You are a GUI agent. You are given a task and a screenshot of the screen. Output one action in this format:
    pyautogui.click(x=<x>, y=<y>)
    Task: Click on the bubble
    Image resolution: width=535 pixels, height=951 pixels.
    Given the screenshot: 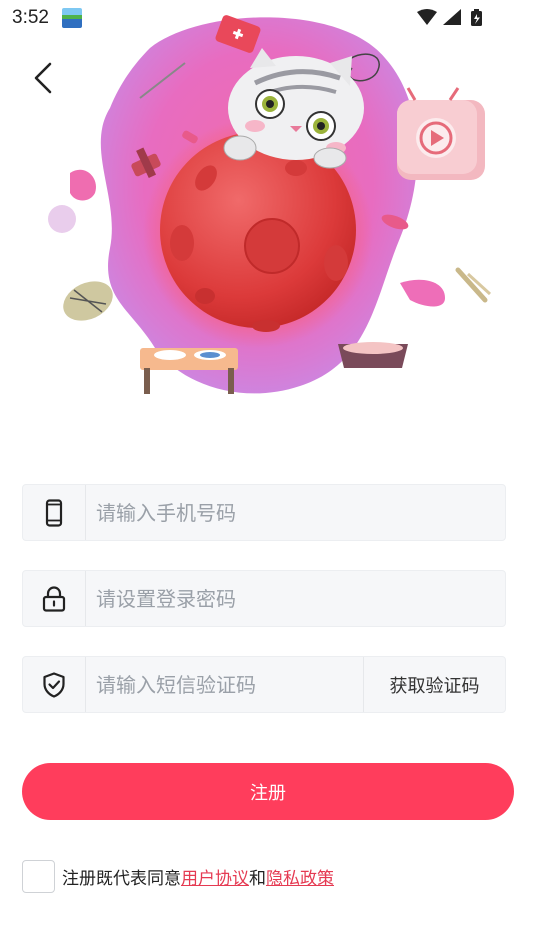 What is the action you would take?
    pyautogui.click(x=62, y=219)
    